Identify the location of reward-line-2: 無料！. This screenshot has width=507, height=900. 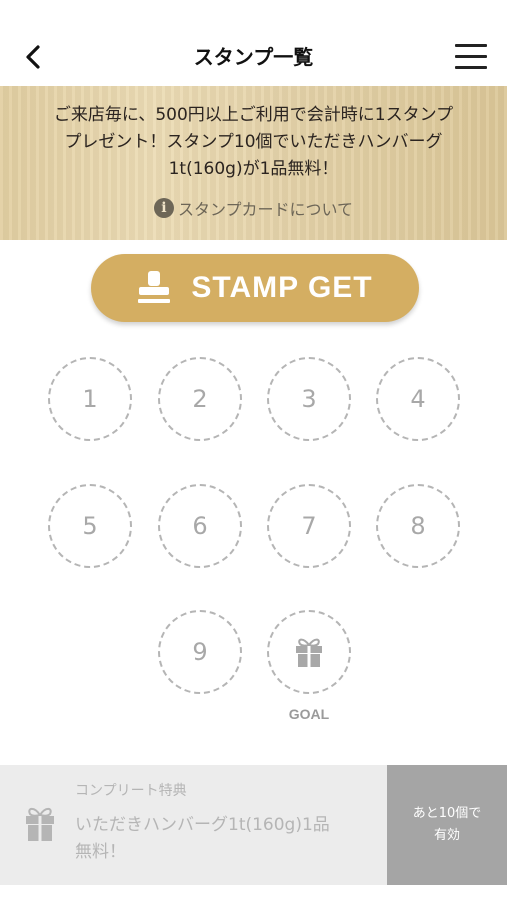
(100, 852).